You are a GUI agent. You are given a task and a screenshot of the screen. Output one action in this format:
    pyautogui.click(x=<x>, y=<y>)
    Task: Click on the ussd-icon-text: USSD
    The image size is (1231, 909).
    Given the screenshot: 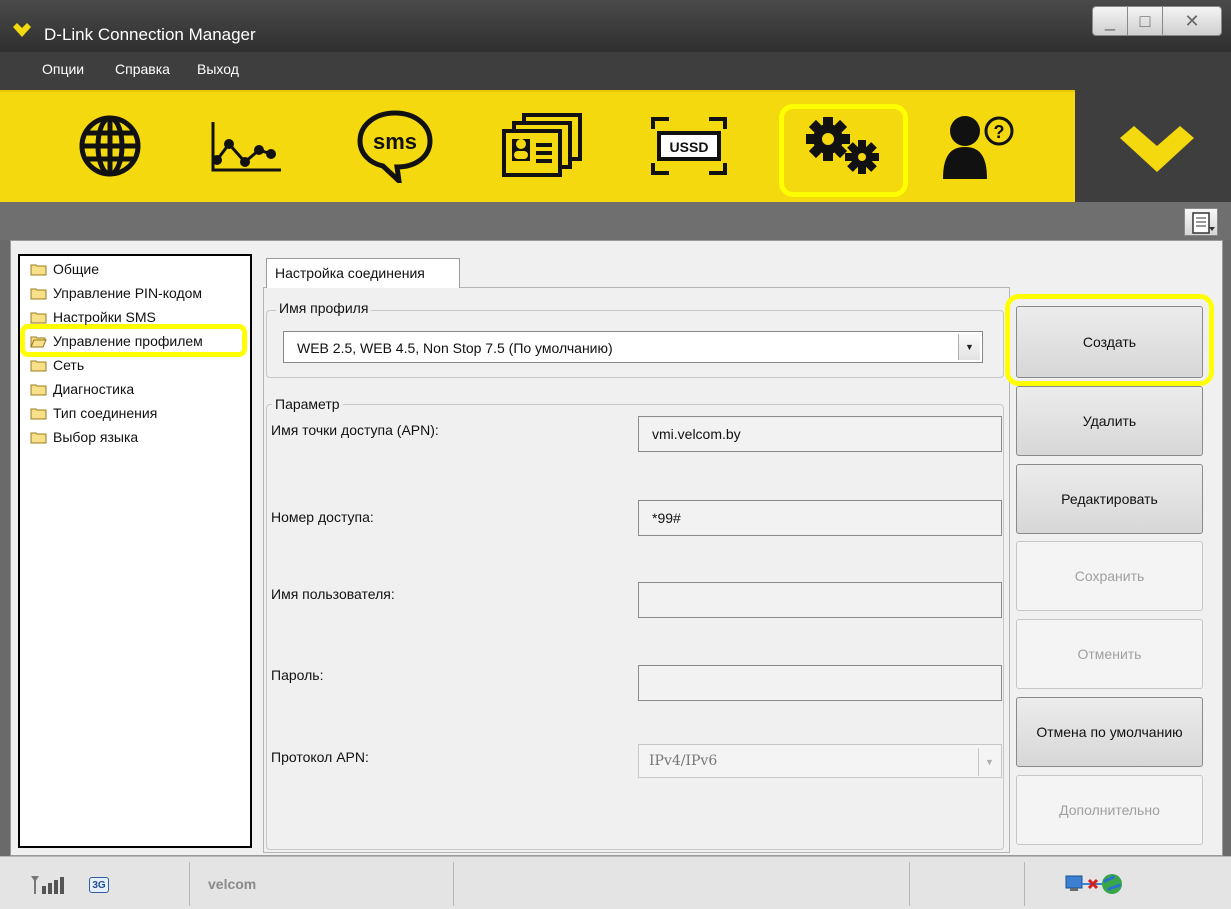 What is the action you would take?
    pyautogui.click(x=689, y=147)
    